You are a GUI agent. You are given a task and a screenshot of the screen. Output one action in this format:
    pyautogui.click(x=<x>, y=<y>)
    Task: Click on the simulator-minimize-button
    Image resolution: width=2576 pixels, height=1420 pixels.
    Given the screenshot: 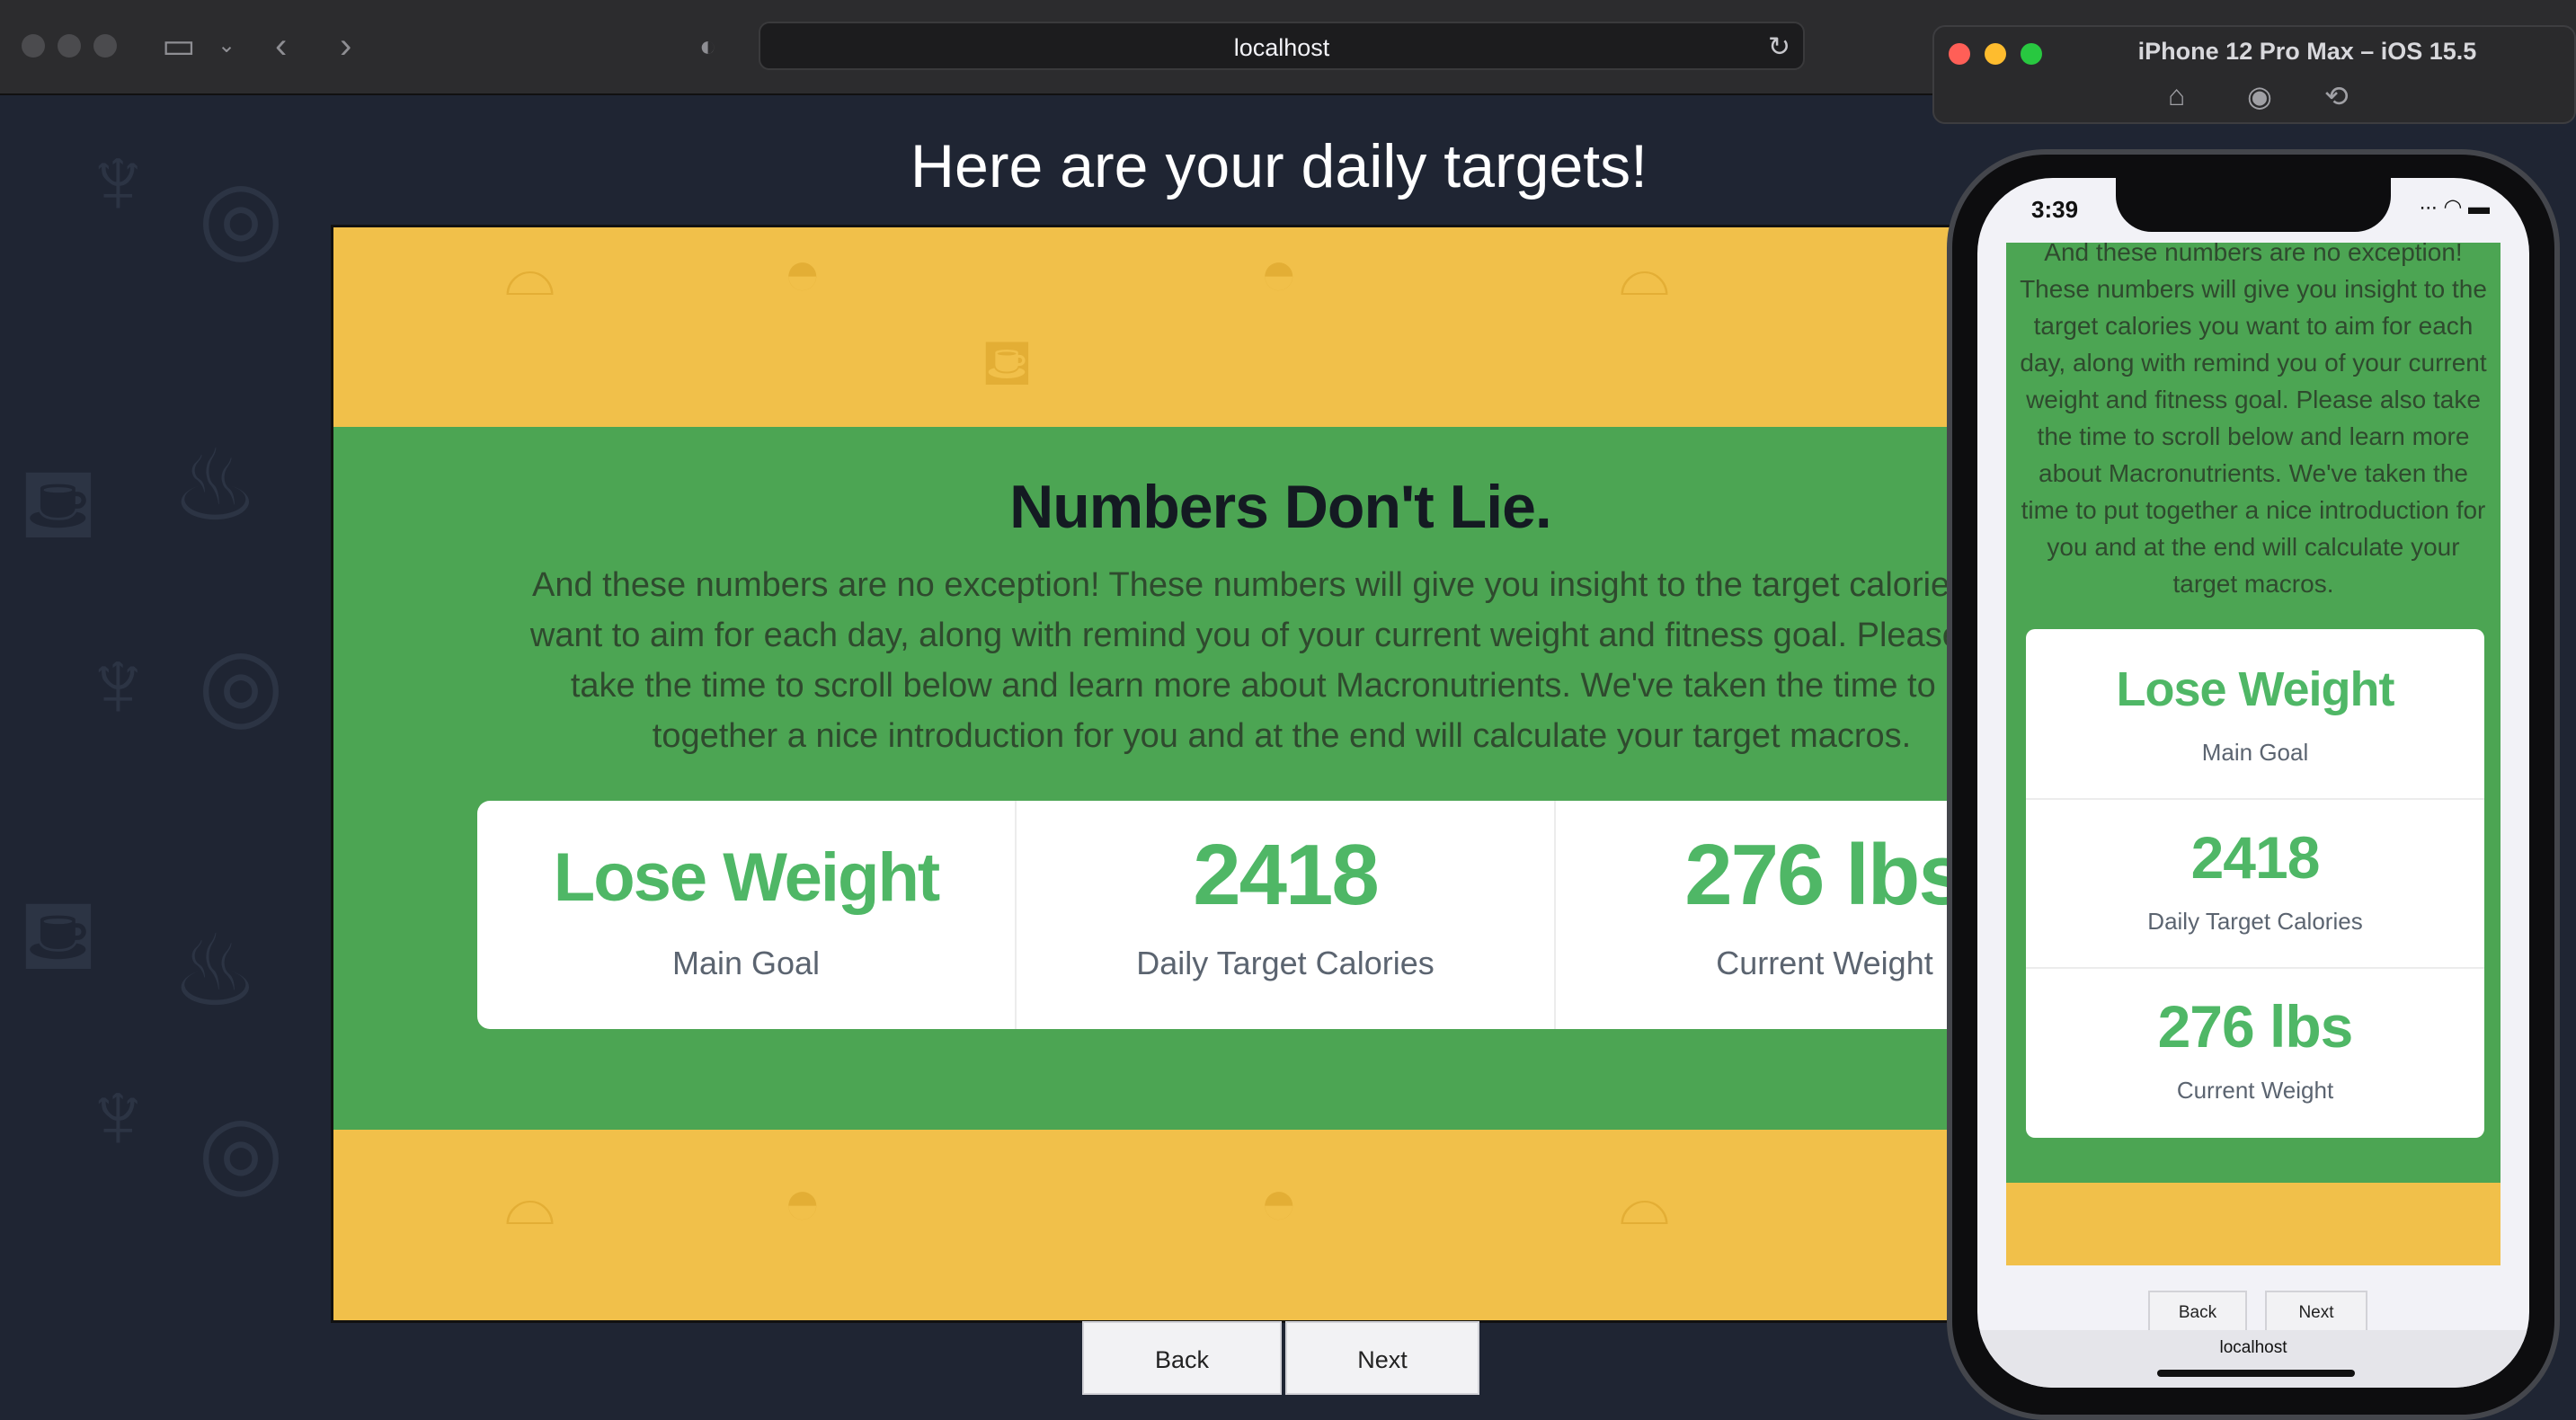 What is the action you would take?
    pyautogui.click(x=1995, y=54)
    